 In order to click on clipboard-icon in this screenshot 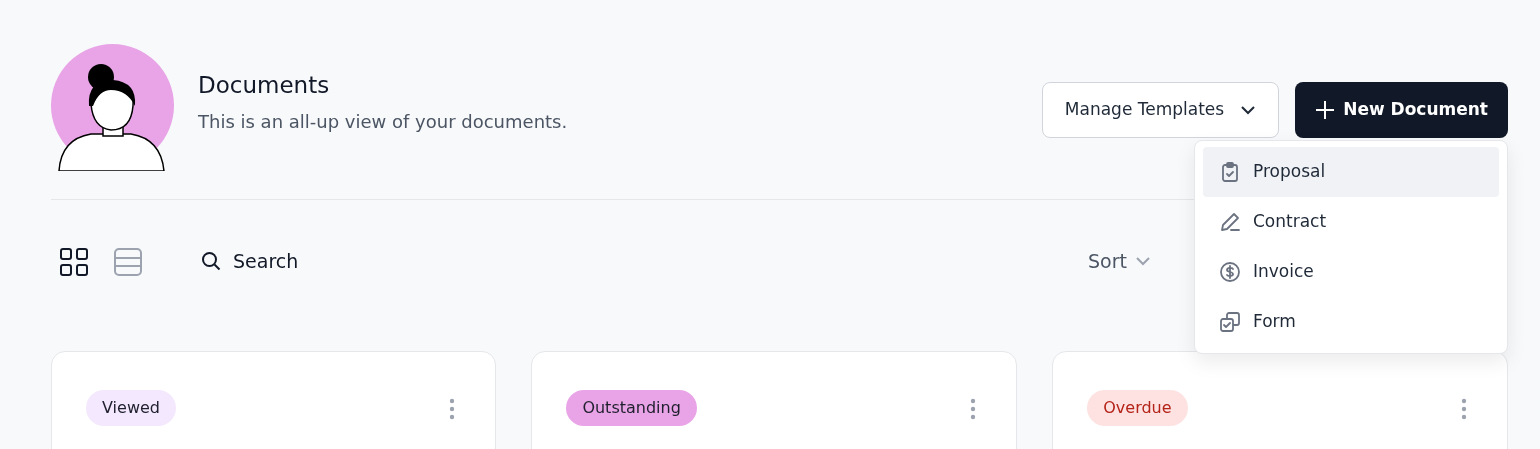, I will do `click(1230, 172)`.